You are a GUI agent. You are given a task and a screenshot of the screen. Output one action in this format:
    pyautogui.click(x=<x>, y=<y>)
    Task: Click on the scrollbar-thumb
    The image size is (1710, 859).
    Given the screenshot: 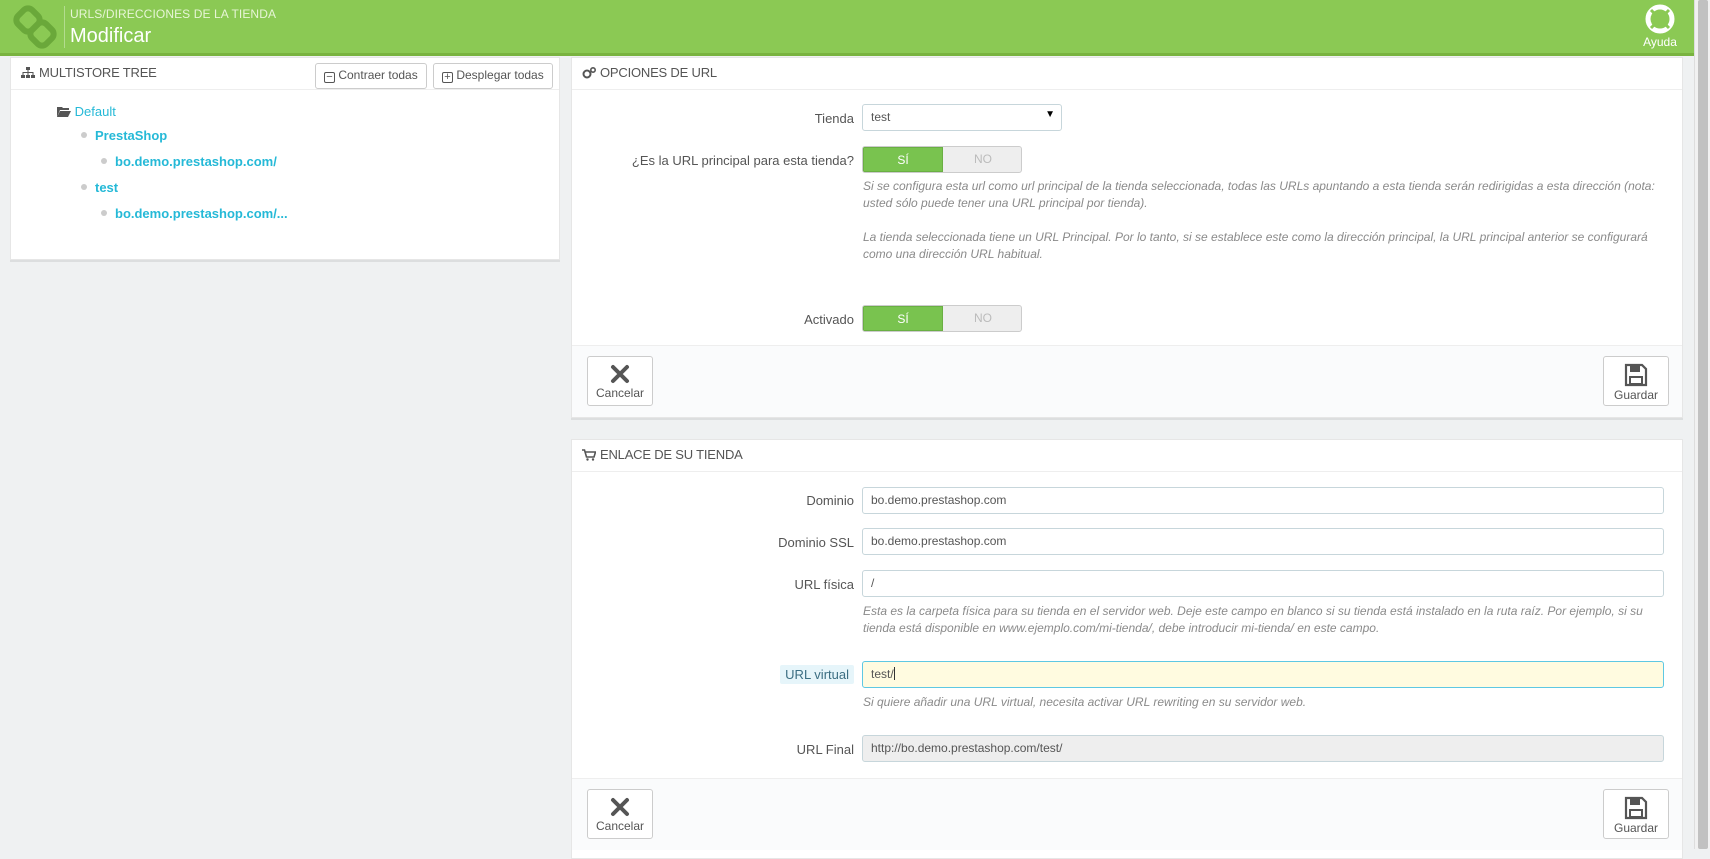 What is the action you would take?
    pyautogui.click(x=1703, y=424)
    